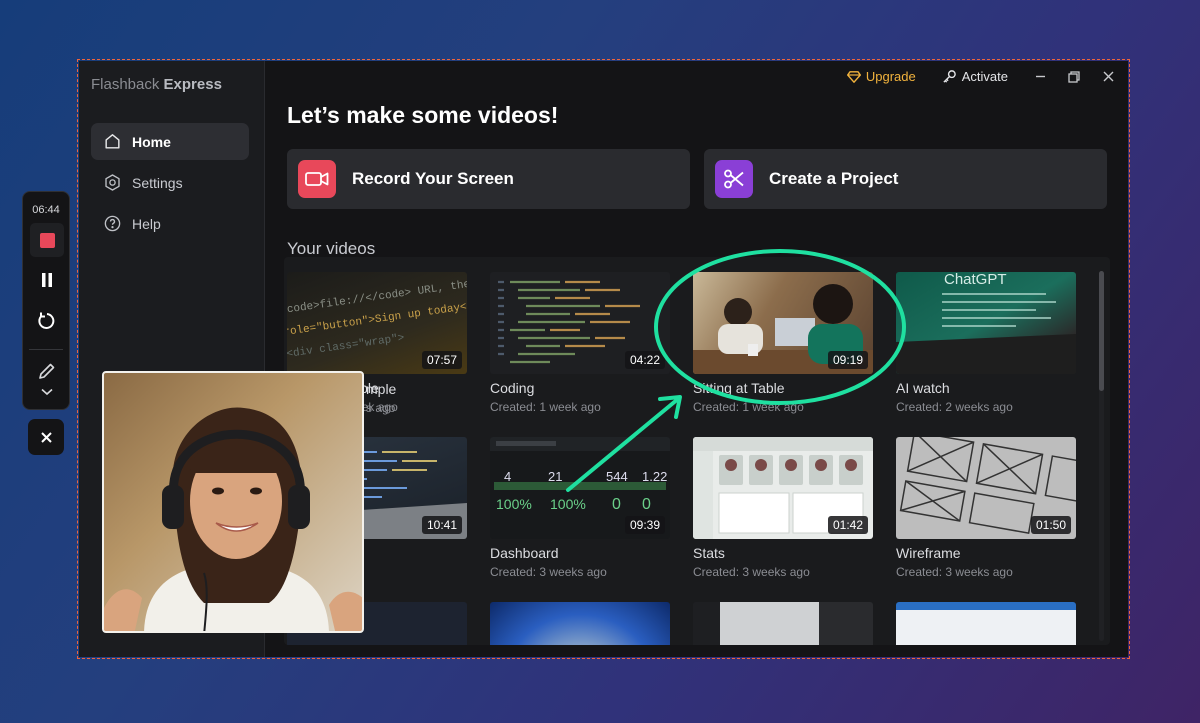  What do you see at coordinates (923, 388) in the screenshot?
I see `video-title: AI watch` at bounding box center [923, 388].